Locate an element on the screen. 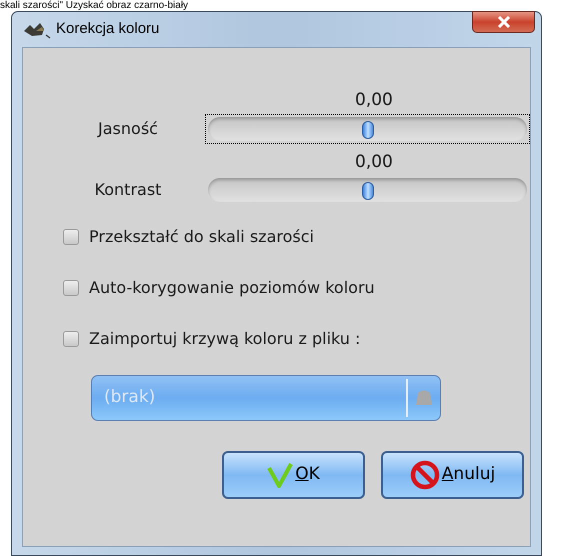  close-icon is located at coordinates (504, 22).